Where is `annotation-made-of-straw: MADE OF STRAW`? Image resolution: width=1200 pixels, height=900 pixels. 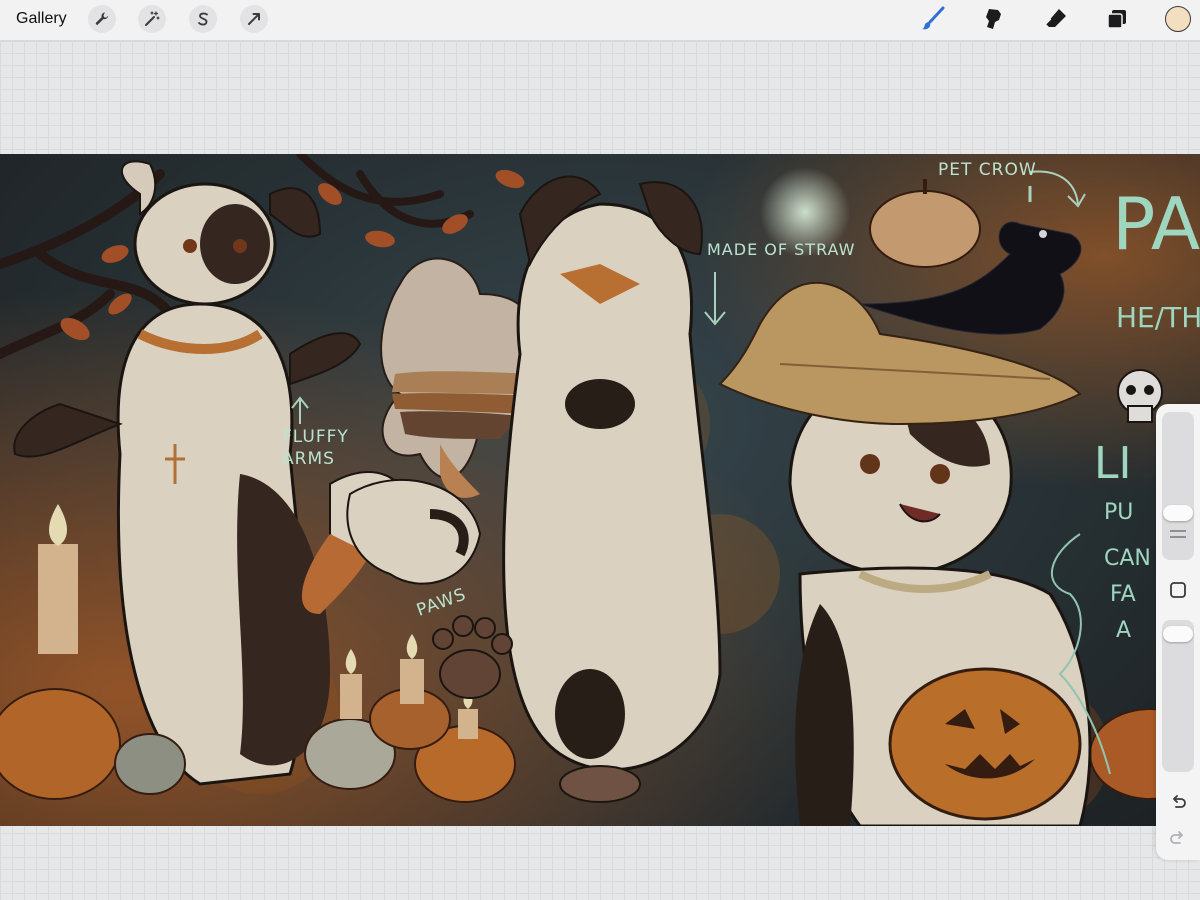
annotation-made-of-straw: MADE OF STRAW is located at coordinates (781, 249).